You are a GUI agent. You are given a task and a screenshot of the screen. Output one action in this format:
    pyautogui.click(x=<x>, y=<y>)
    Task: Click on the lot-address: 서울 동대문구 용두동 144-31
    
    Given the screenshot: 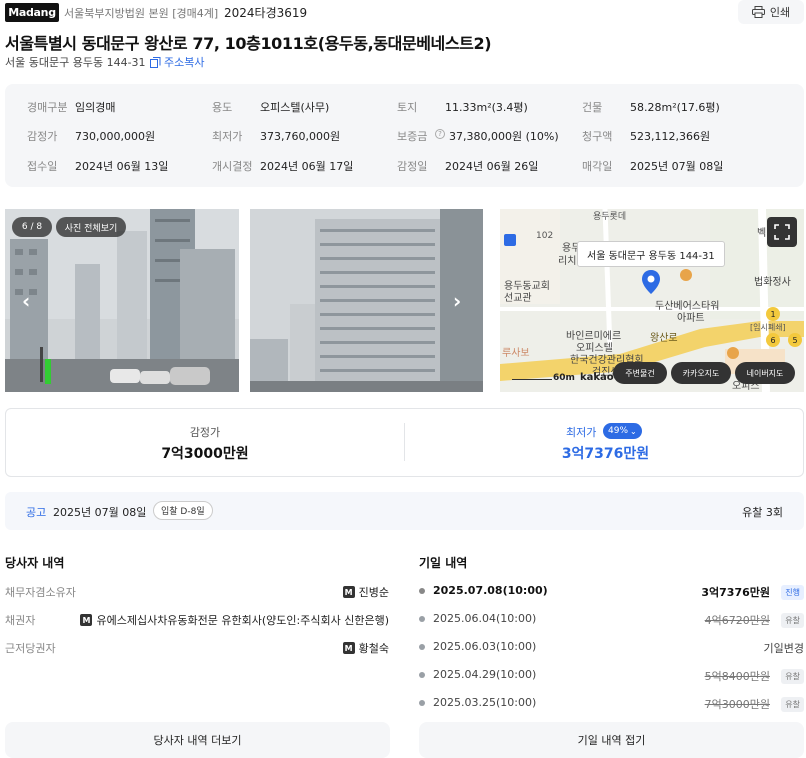 What is the action you would take?
    pyautogui.click(x=75, y=62)
    